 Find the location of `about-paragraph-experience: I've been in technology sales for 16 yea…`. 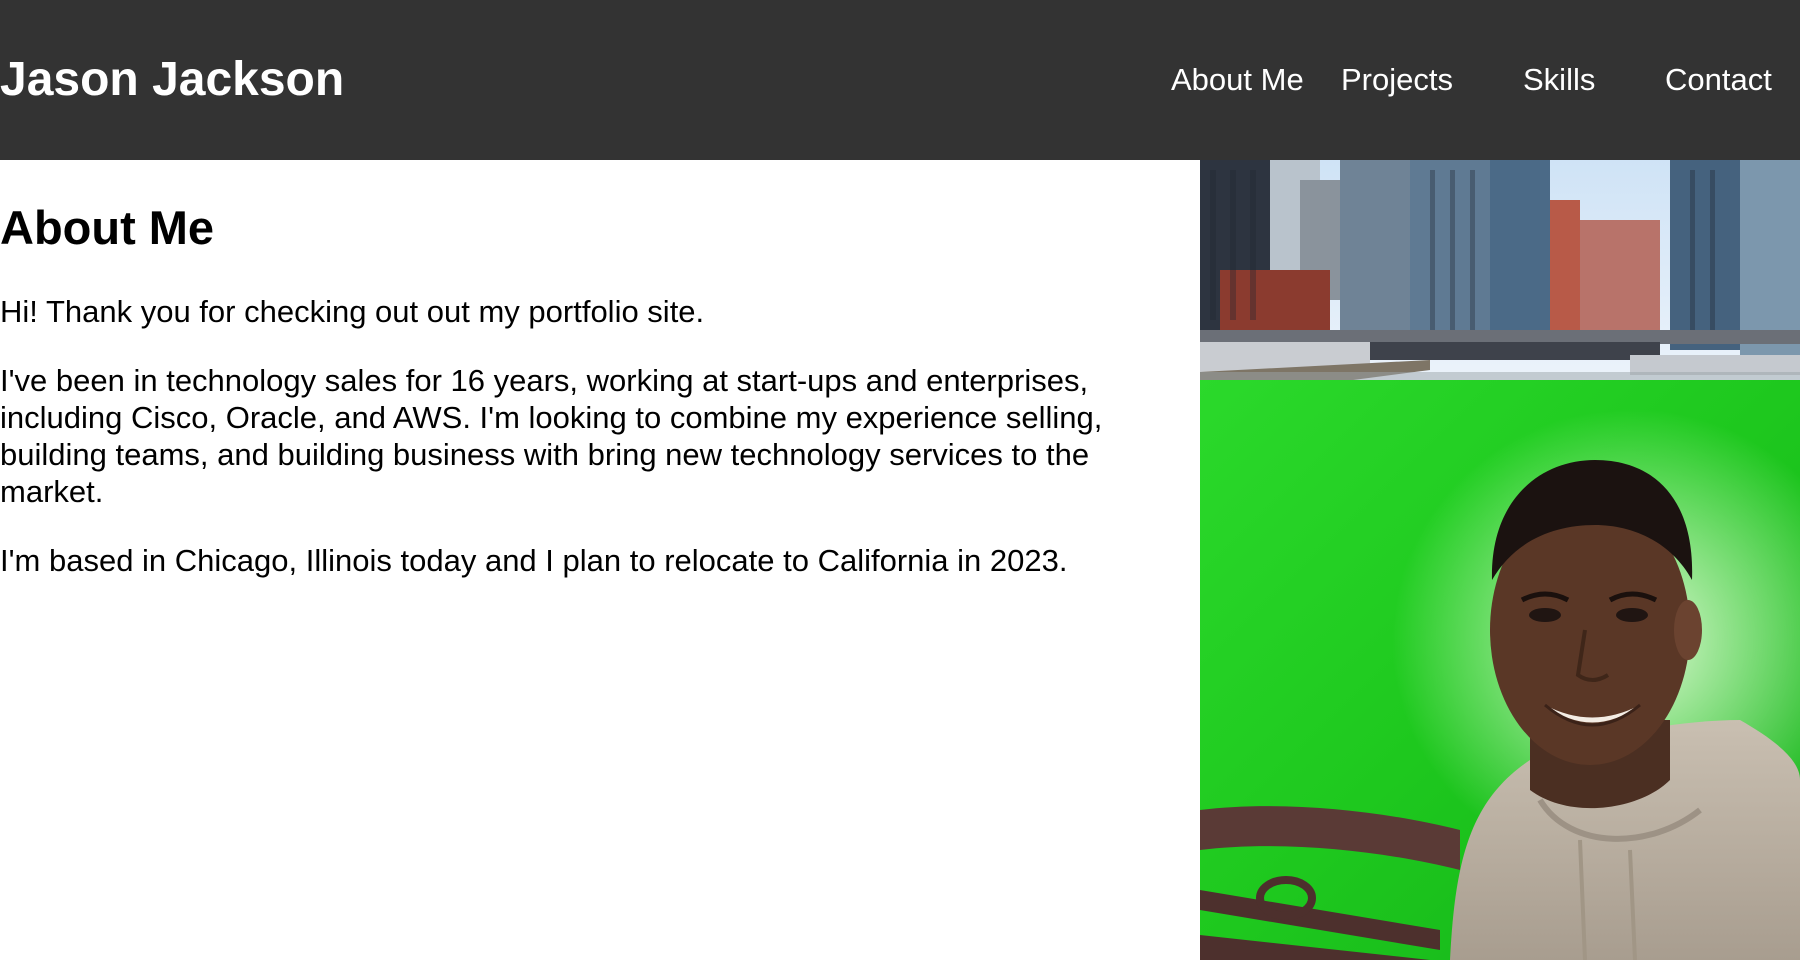

about-paragraph-experience: I've been in technology sales for 16 yea… is located at coordinates (551, 436).